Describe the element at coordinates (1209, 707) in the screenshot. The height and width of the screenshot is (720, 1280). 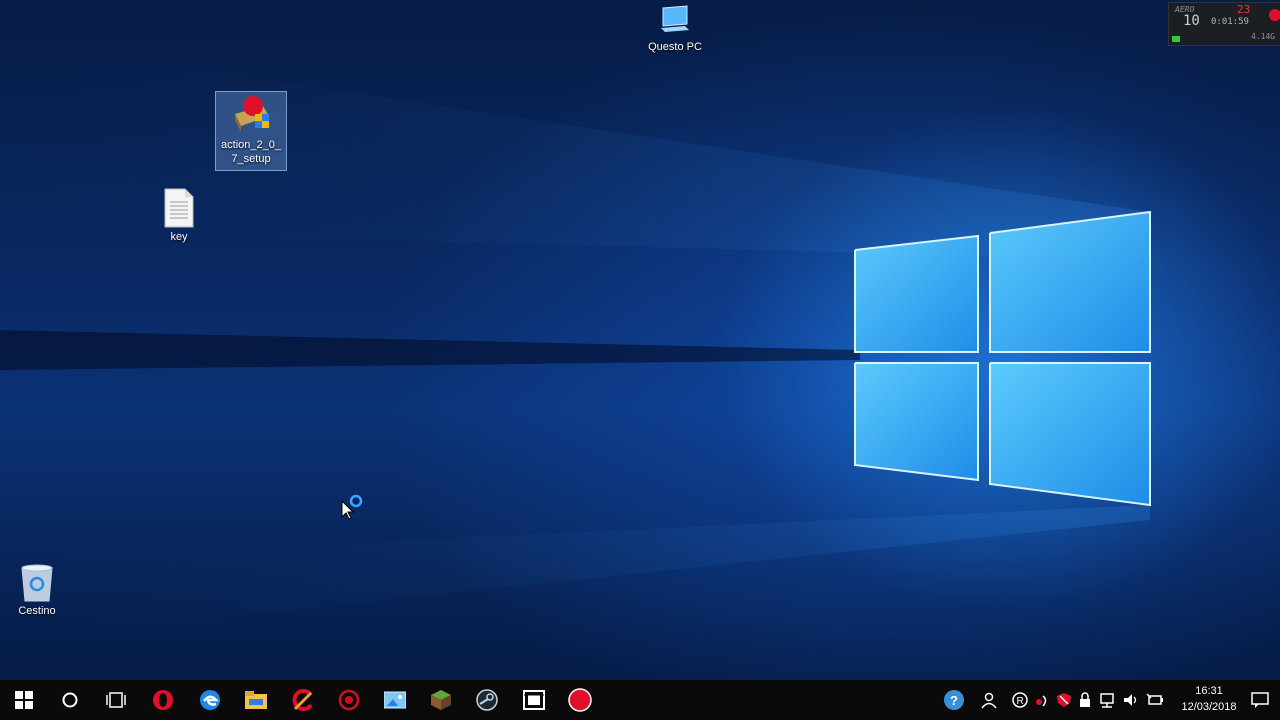
I see `clock-date: 12/03/2018` at that location.